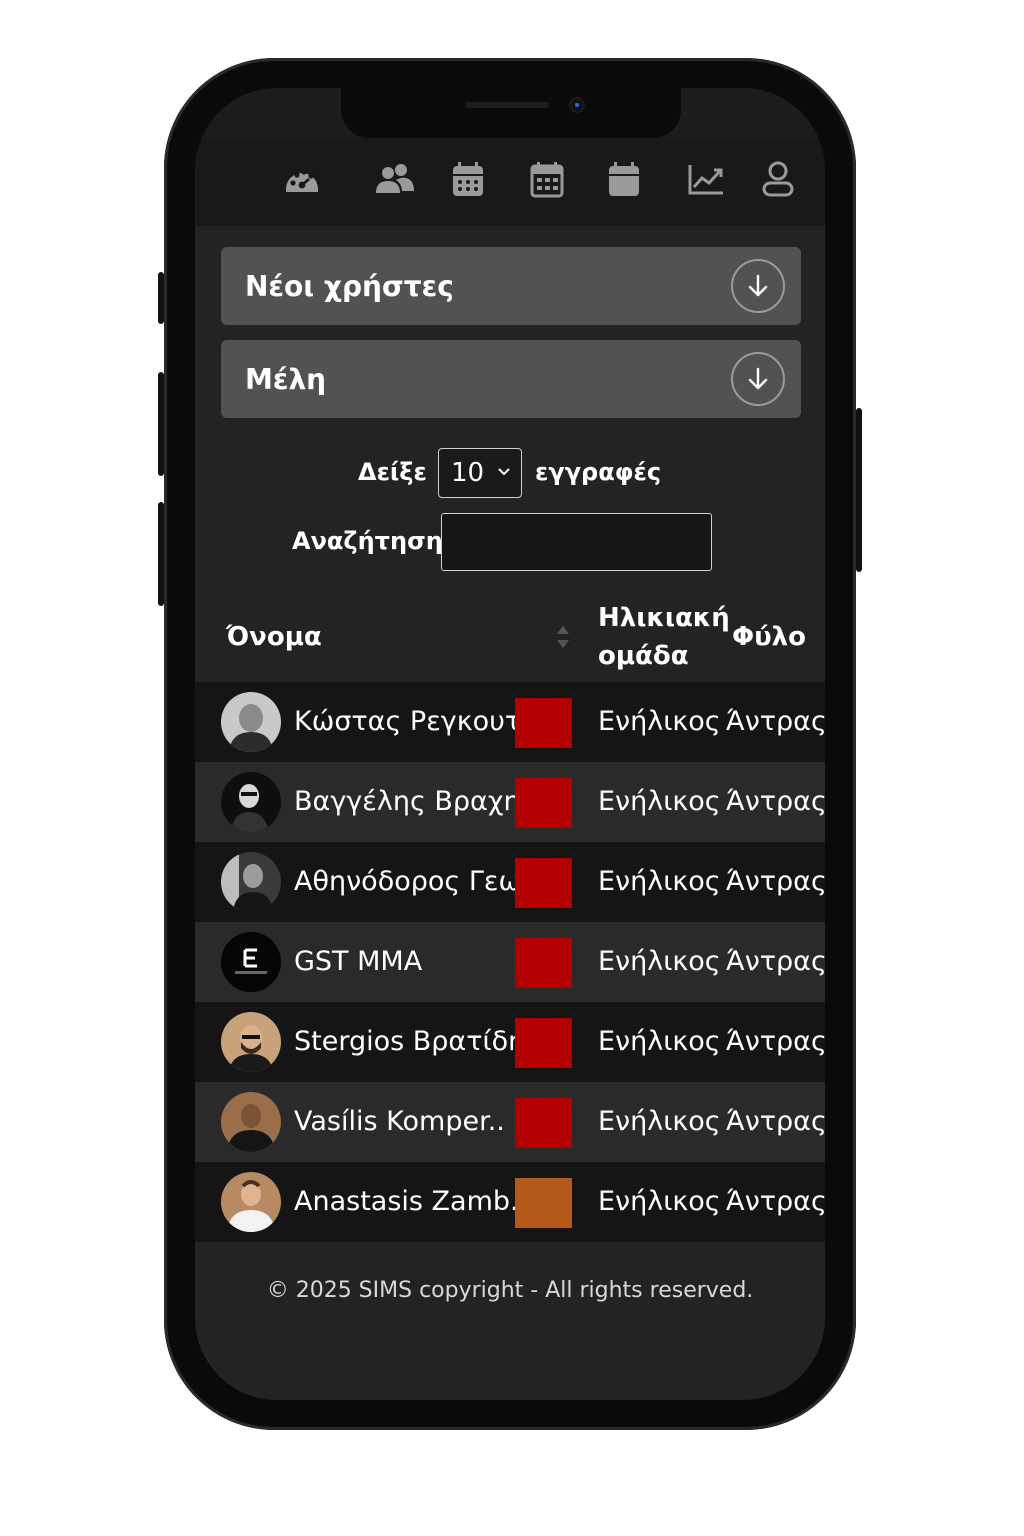 This screenshot has width=1024, height=1536. What do you see at coordinates (416, 881) in the screenshot?
I see `member-name: Αθηνόδορος Γεω..` at bounding box center [416, 881].